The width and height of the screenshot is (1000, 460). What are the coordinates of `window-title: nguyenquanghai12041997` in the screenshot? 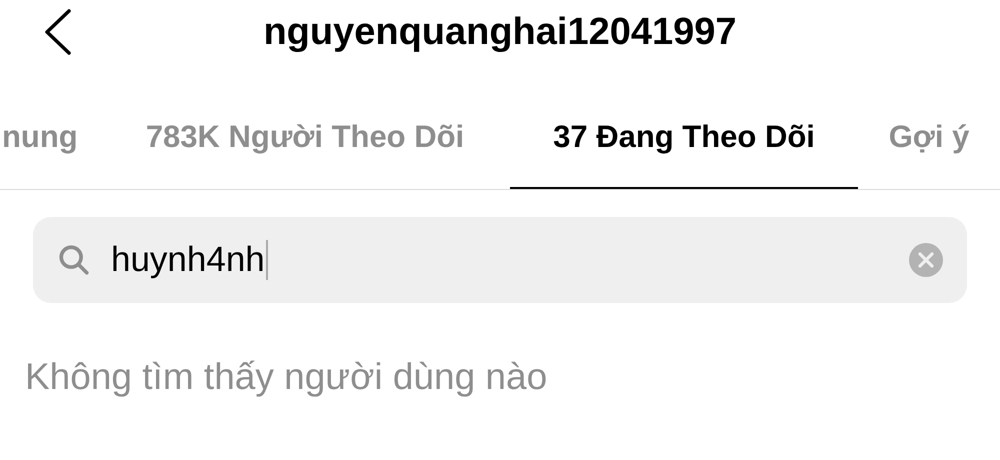 It's located at (500, 32).